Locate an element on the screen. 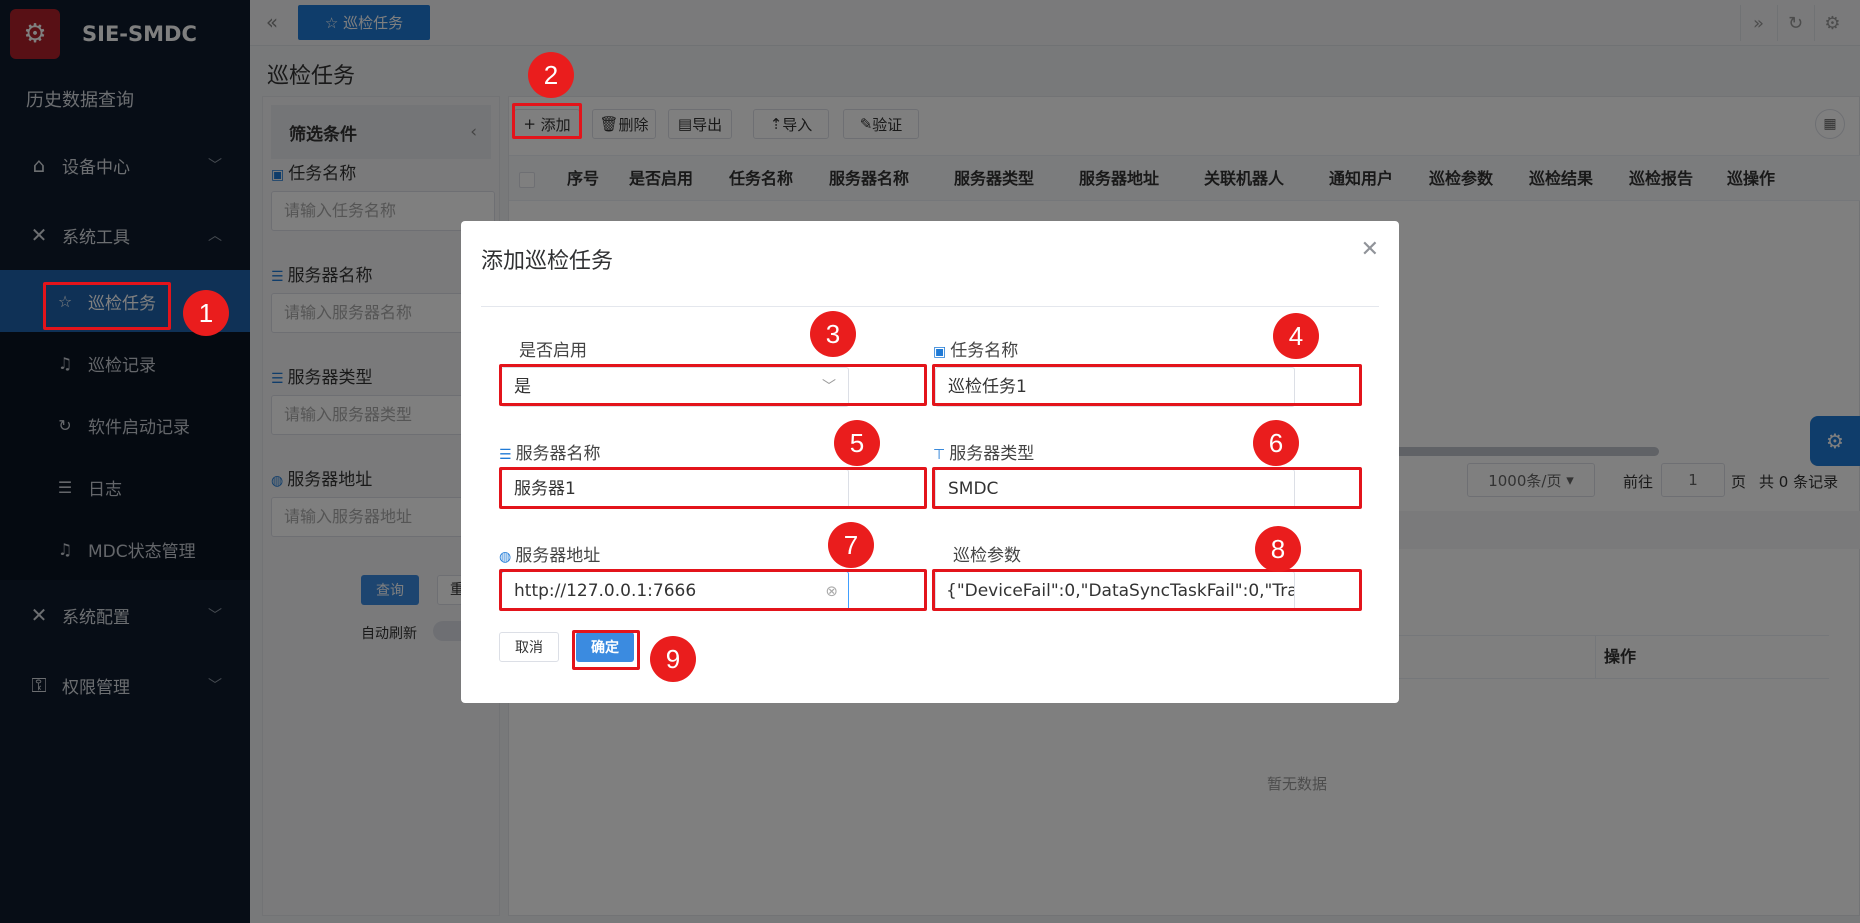  label-params: 巡检参数 is located at coordinates (987, 556).